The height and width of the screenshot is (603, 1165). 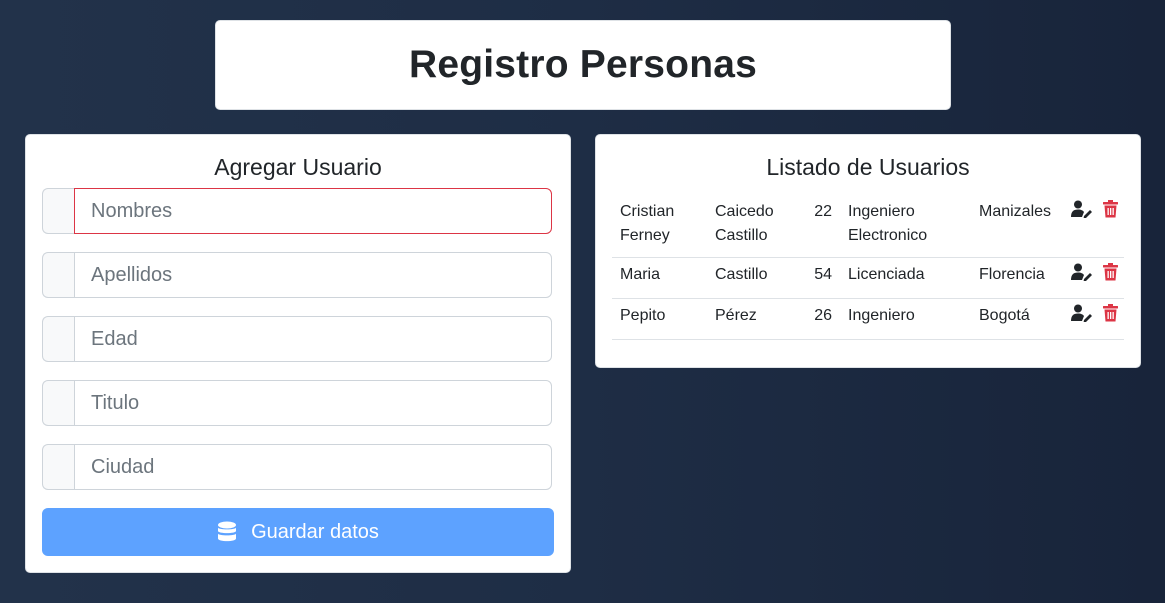 I want to click on ciudad-group, so click(x=297, y=467).